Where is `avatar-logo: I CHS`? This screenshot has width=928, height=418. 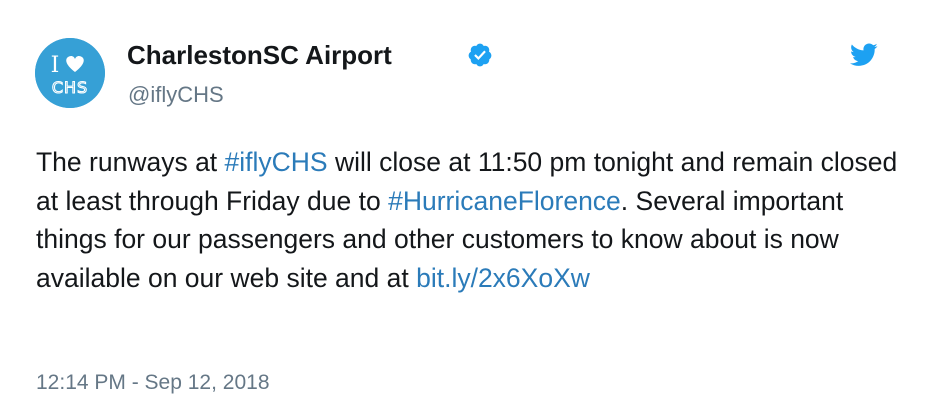 avatar-logo: I CHS is located at coordinates (70, 73).